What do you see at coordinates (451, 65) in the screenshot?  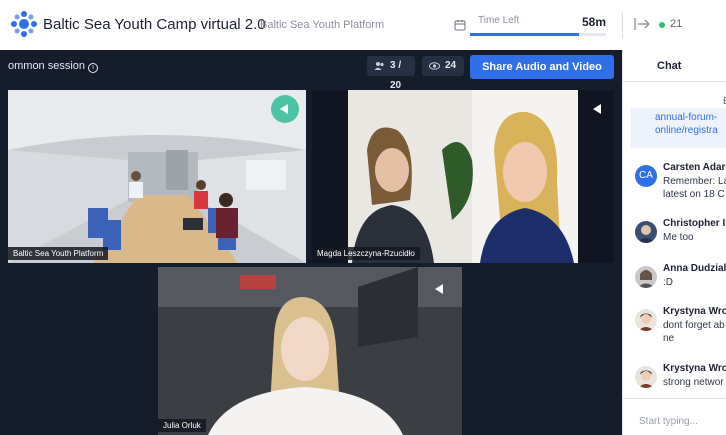 I see `viewers-count: 24` at bounding box center [451, 65].